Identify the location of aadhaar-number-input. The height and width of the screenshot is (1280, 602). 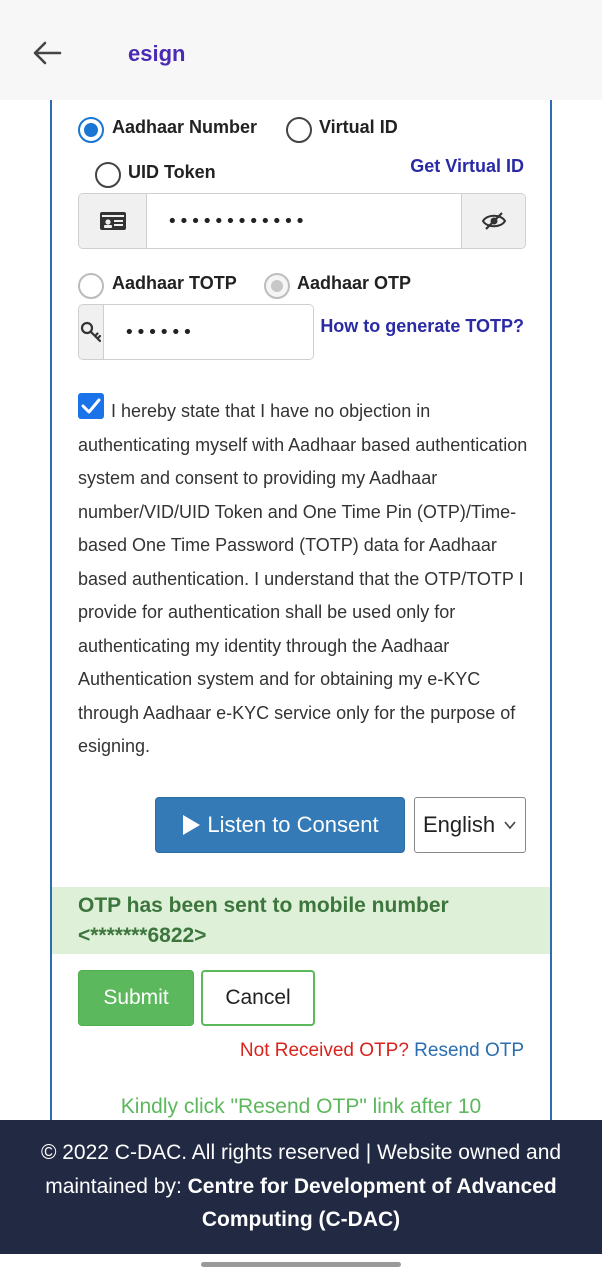
(304, 221).